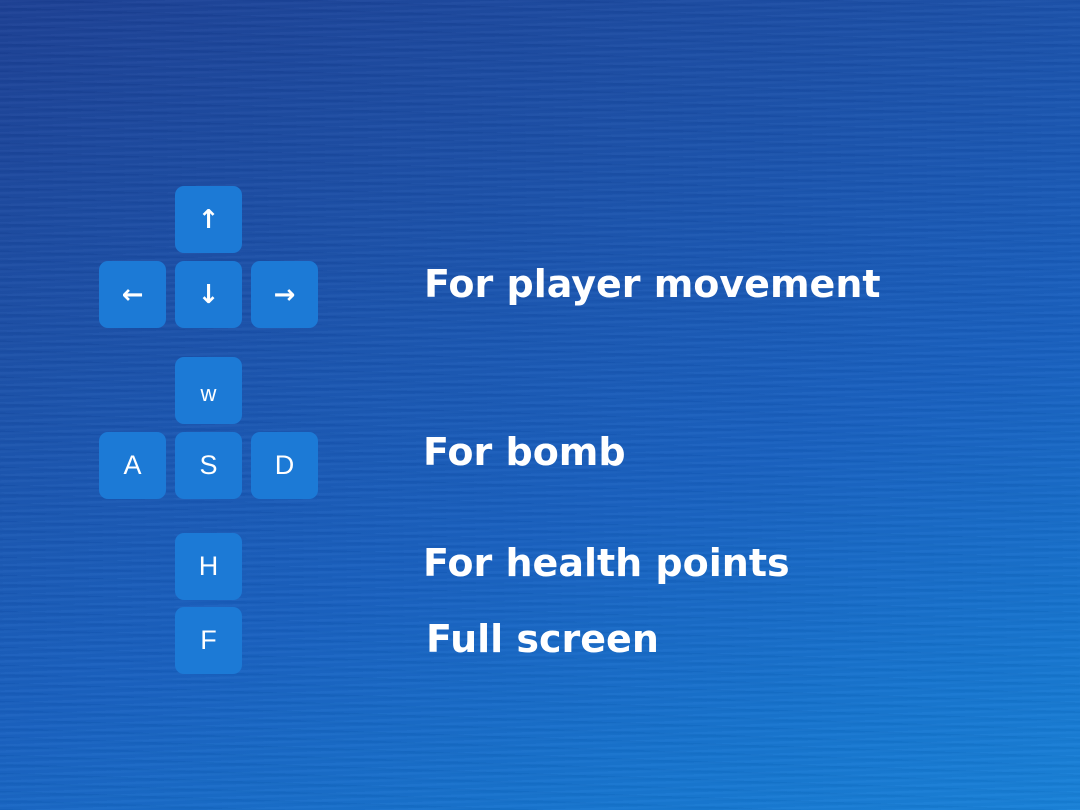 This screenshot has width=1080, height=810. I want to click on h-key-label: H, so click(208, 566).